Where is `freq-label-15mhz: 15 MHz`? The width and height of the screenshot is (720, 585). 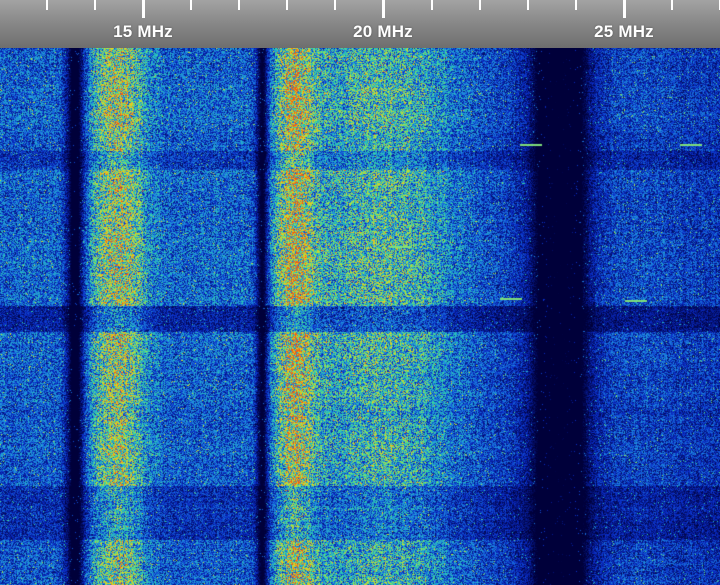 freq-label-15mhz: 15 MHz is located at coordinates (143, 31).